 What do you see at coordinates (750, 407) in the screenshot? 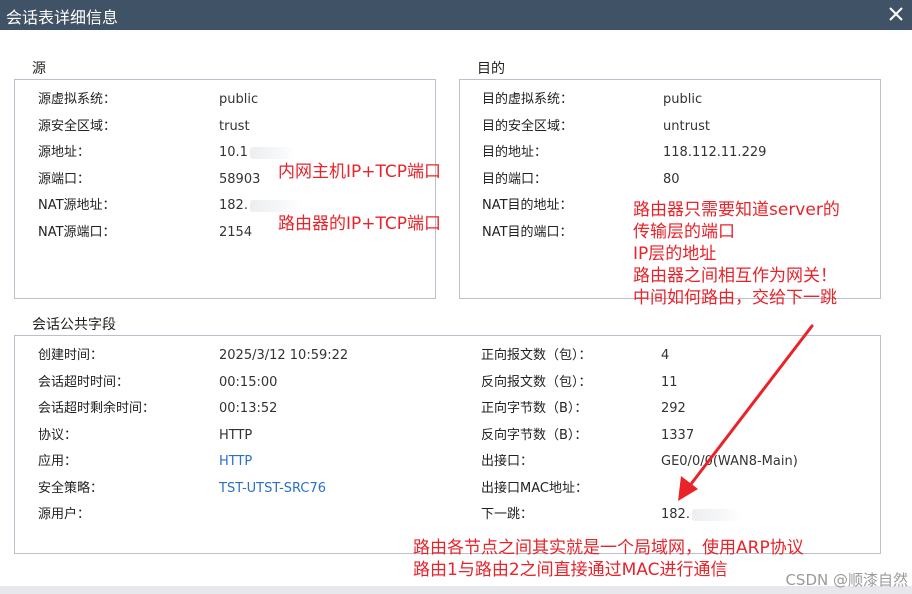
I see `arrow-shaft` at bounding box center [750, 407].